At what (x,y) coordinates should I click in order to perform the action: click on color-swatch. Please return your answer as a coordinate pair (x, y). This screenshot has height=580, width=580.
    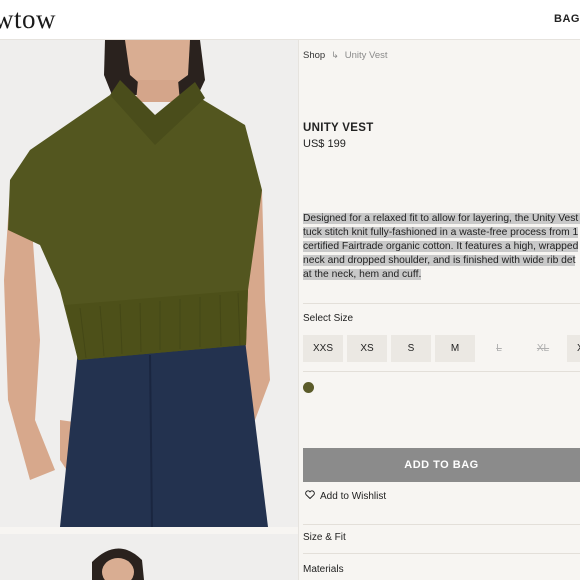
    Looking at the image, I should click on (308, 387).